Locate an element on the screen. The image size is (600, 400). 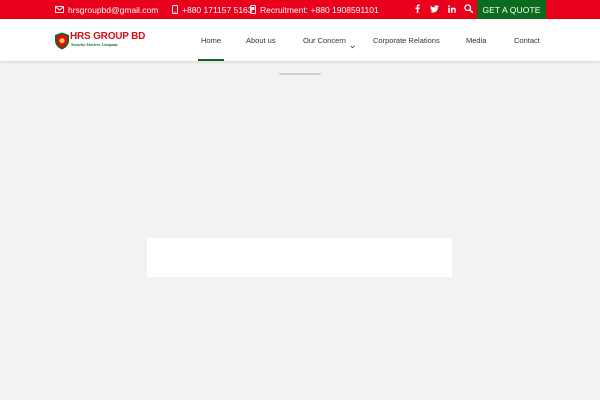
twitter-icon is located at coordinates (434, 9).